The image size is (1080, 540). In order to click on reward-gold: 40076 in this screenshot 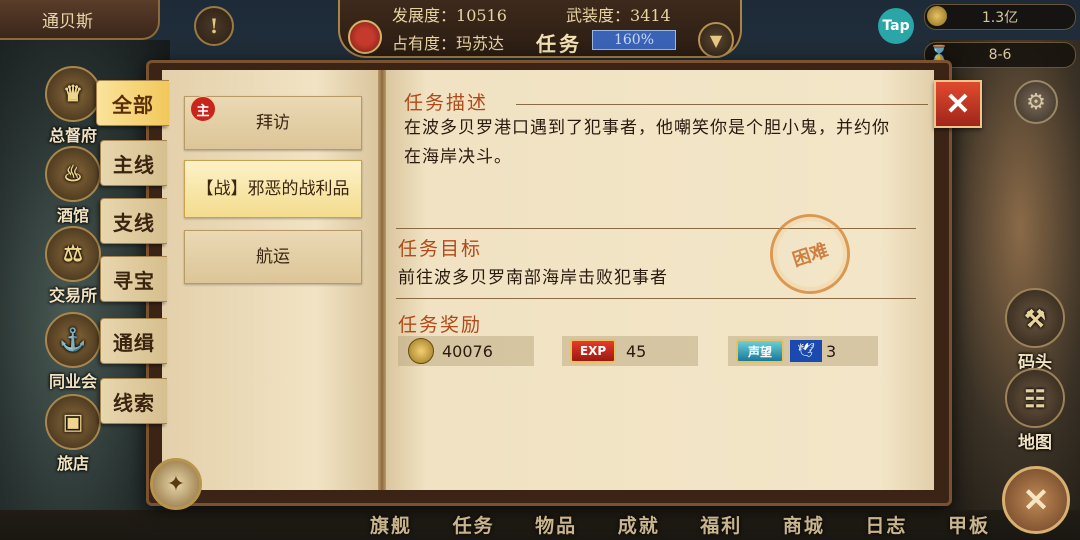, I will do `click(466, 351)`.